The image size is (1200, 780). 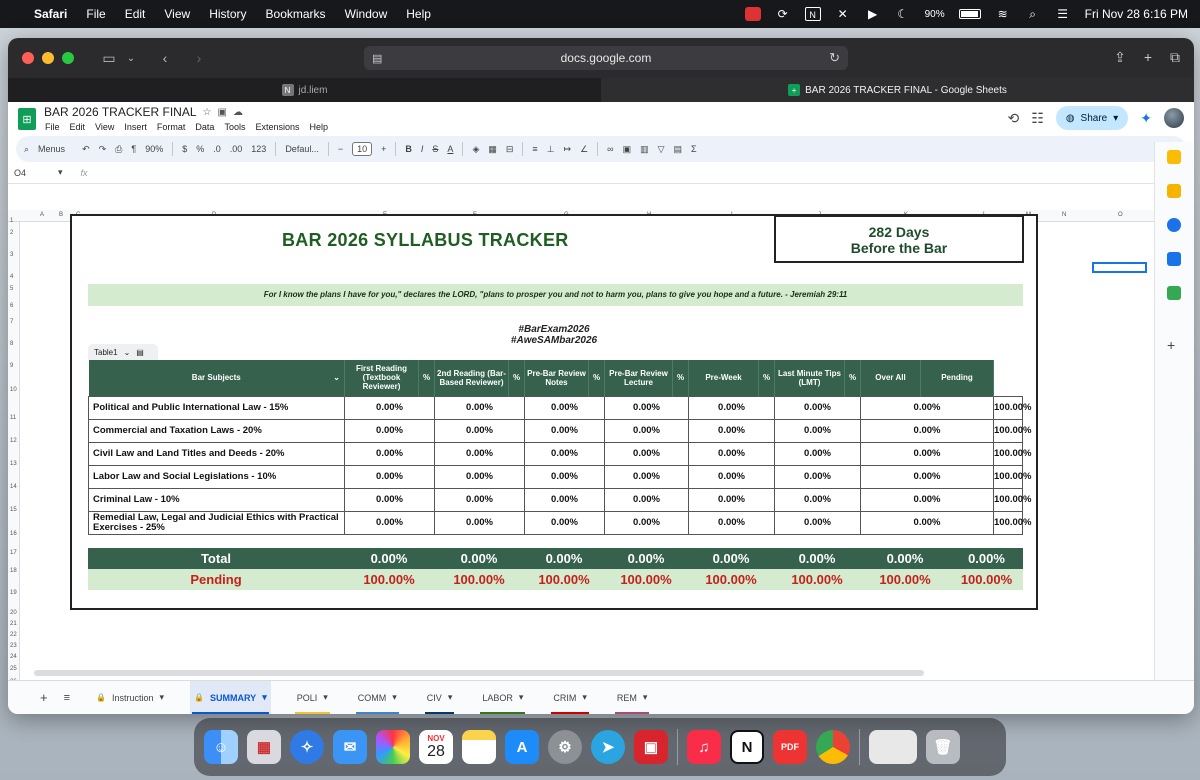 I want to click on chart-icon: ▥, so click(x=644, y=149).